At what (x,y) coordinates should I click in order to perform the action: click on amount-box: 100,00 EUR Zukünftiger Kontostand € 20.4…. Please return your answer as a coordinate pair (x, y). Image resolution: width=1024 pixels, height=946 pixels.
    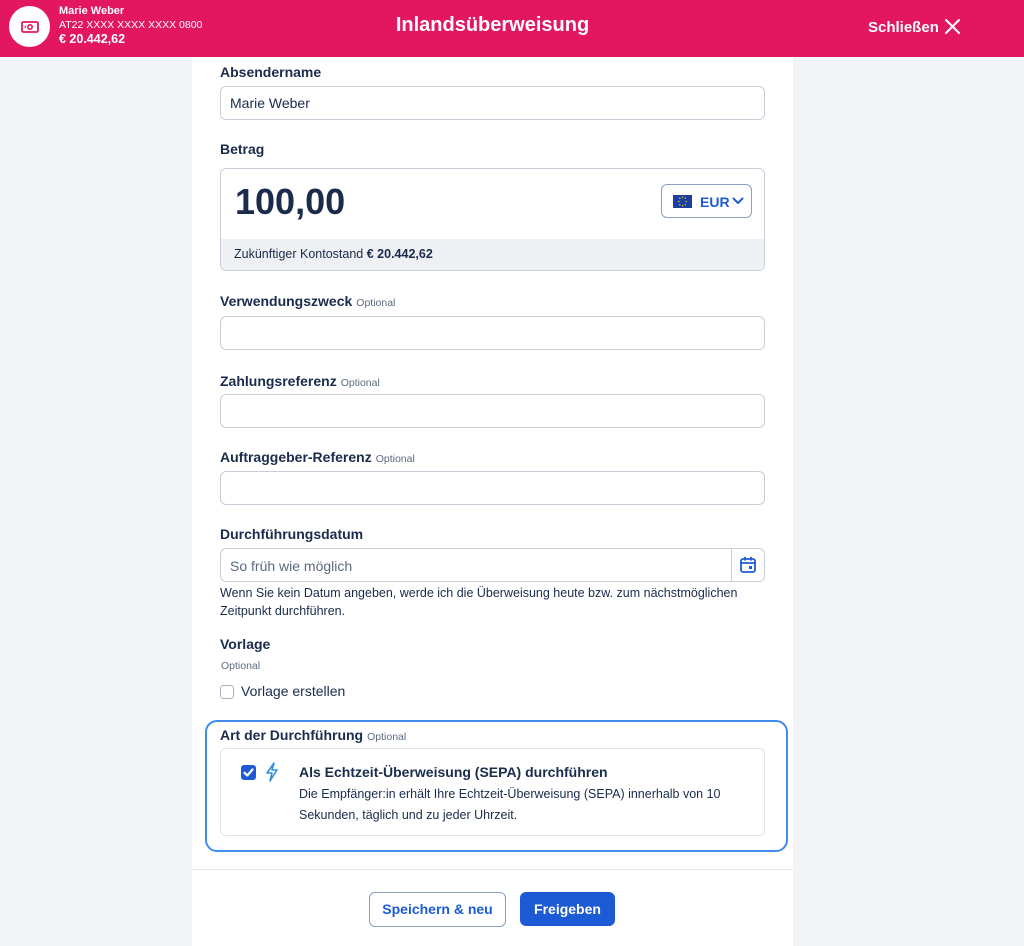
    Looking at the image, I should click on (492, 219).